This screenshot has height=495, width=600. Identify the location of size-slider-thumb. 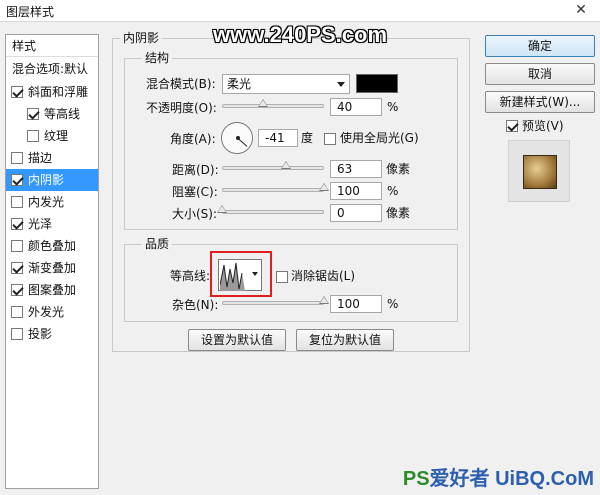
(222, 209).